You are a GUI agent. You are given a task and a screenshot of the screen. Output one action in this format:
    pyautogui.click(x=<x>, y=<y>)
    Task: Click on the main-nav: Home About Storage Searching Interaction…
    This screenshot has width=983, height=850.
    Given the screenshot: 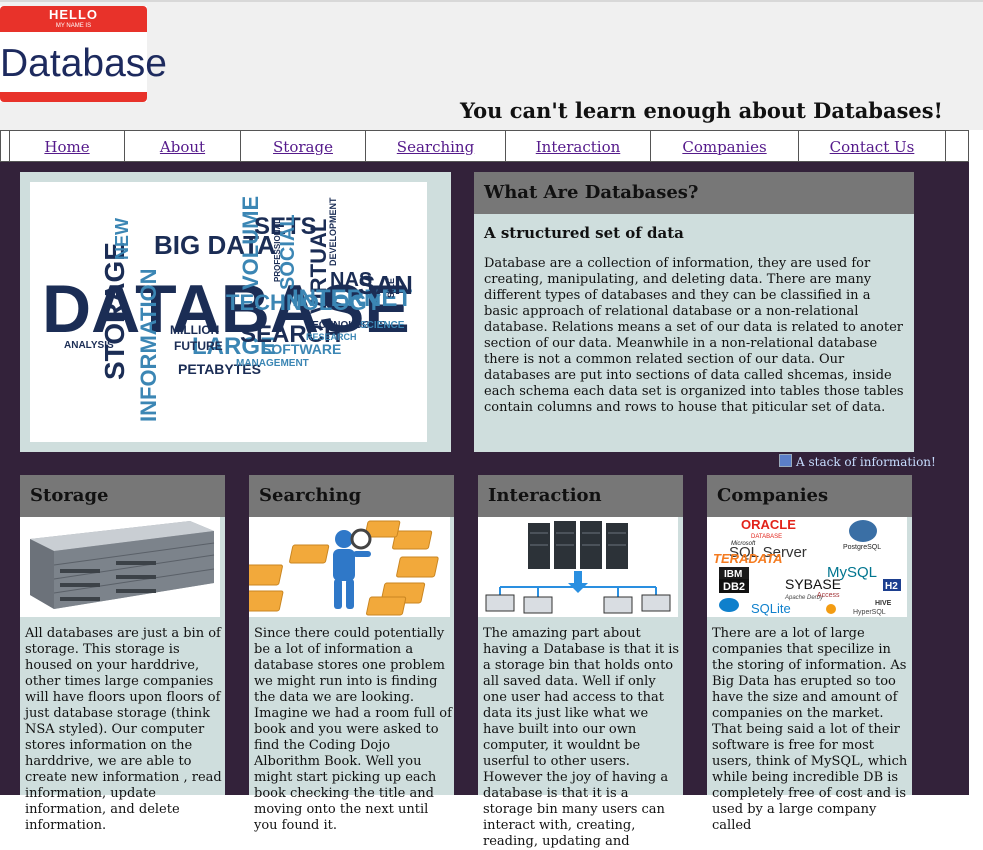 What is the action you would take?
    pyautogui.click(x=484, y=146)
    